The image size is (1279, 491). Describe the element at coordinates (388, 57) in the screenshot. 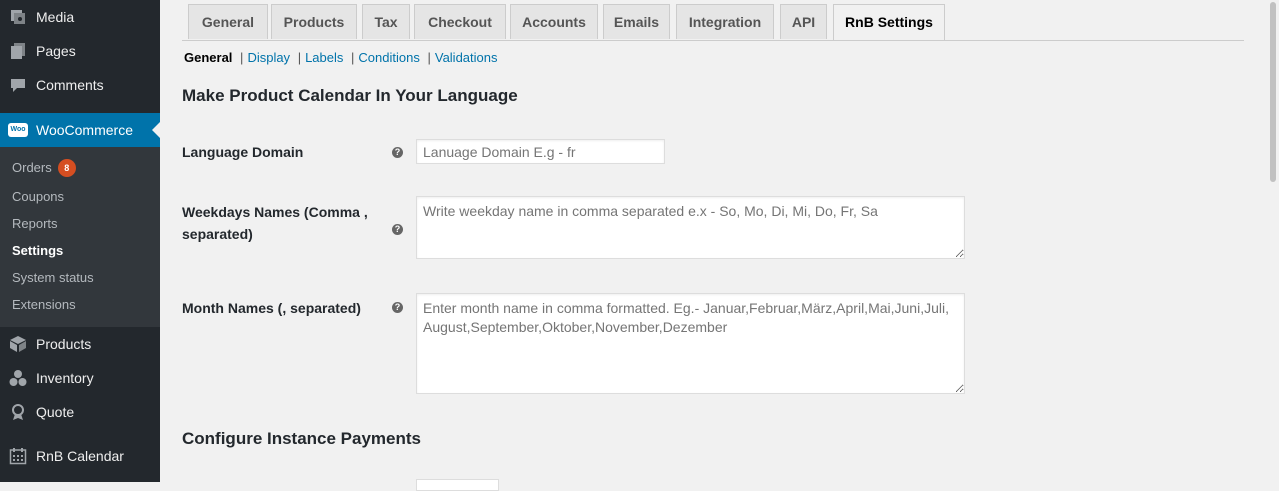

I see `subnav-link-conditions: Conditions` at that location.